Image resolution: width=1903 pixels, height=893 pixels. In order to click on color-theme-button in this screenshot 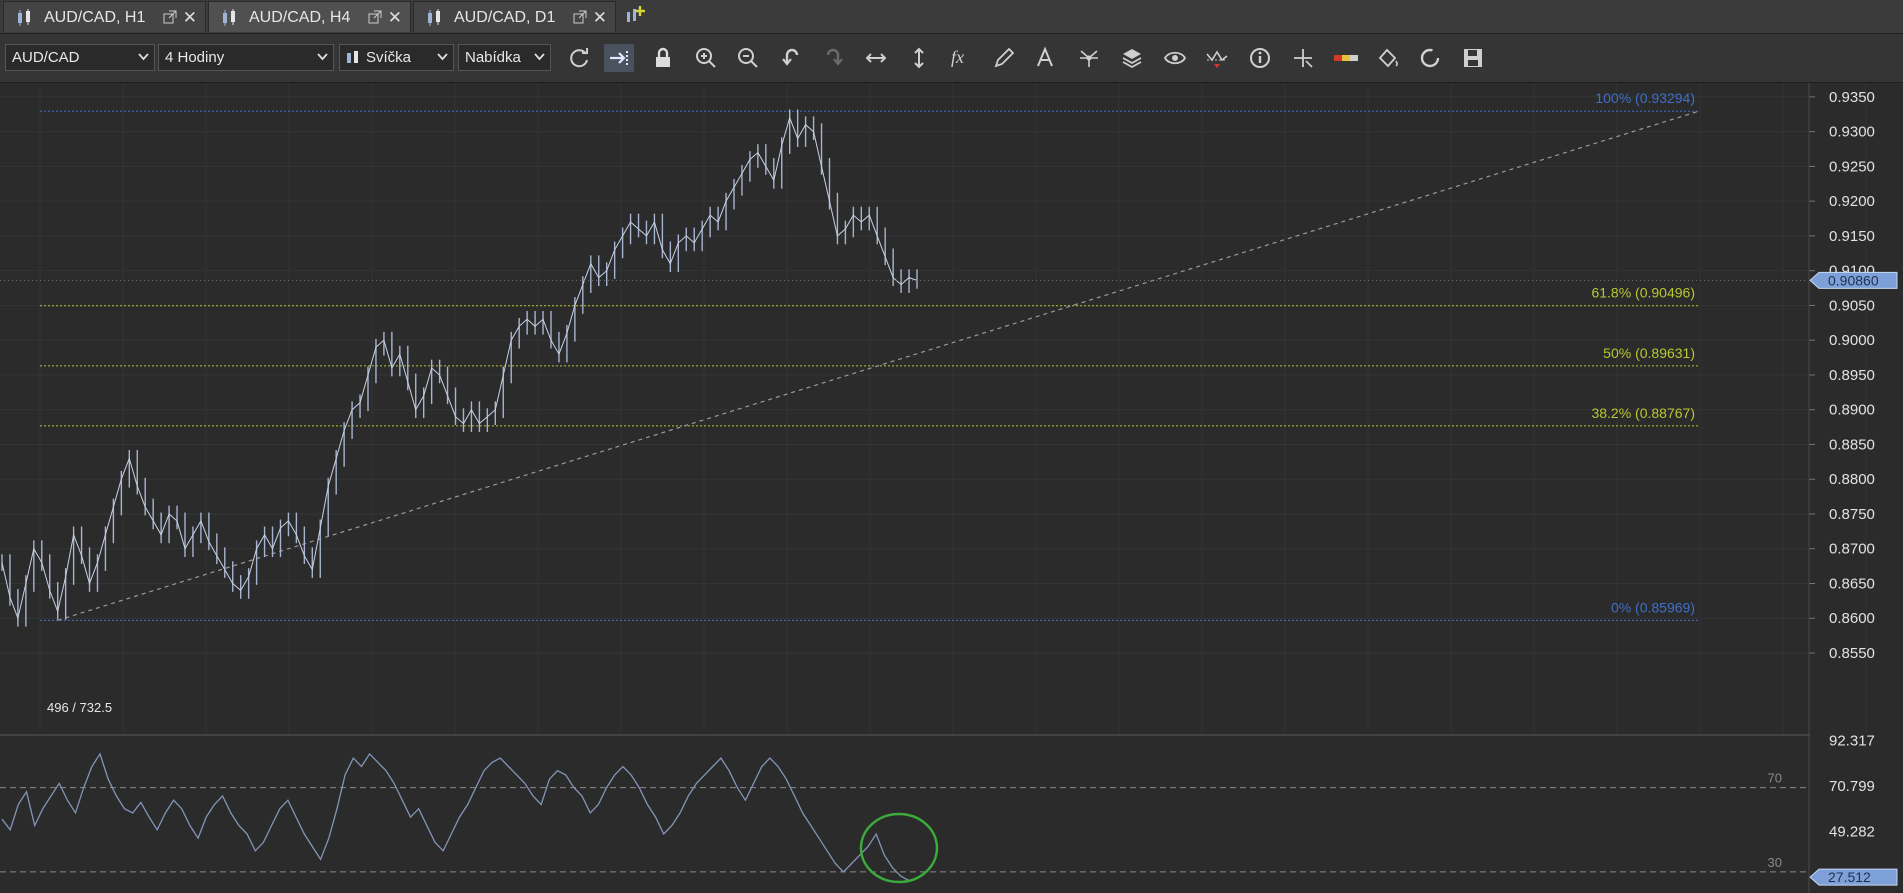, I will do `click(1345, 58)`.